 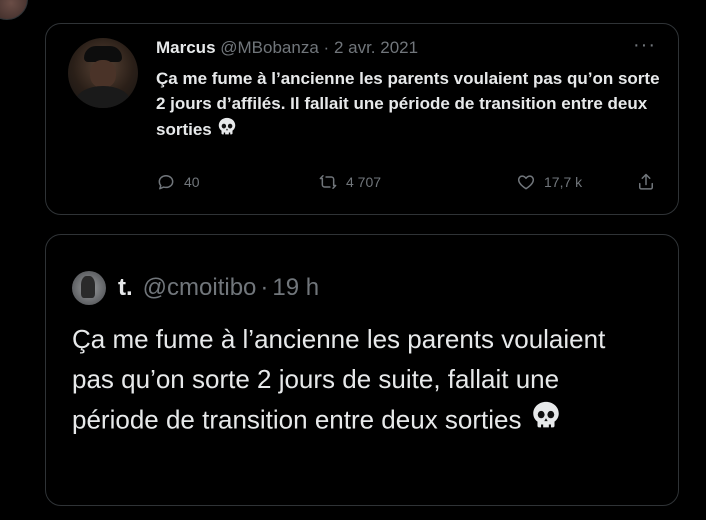 I want to click on heart-icon, so click(x=526, y=182).